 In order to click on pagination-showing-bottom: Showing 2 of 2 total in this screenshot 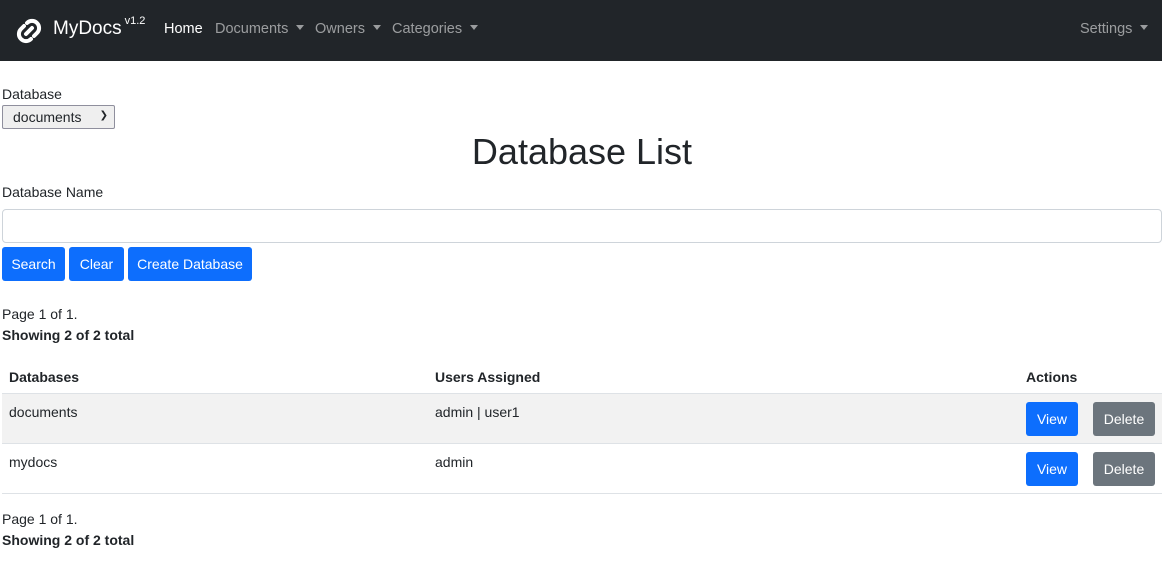, I will do `click(68, 540)`.